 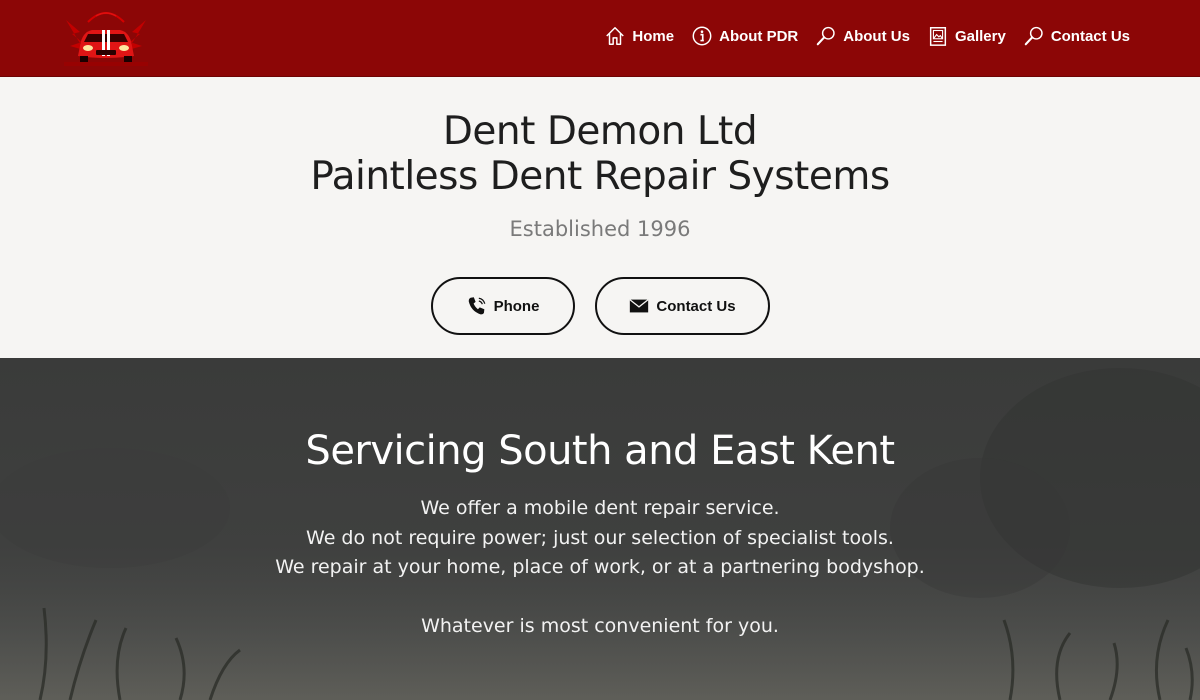 I want to click on phone-button: Phone, so click(x=502, y=306).